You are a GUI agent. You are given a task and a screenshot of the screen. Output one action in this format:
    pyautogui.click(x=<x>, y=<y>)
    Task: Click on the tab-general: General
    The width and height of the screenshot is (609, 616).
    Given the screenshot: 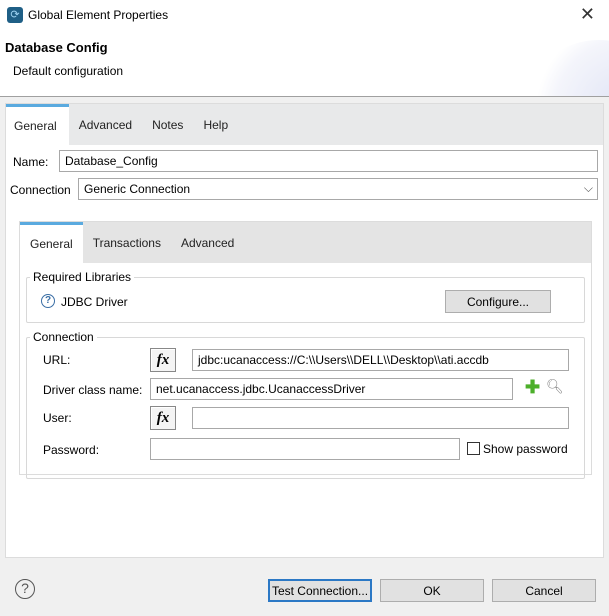 What is the action you would take?
    pyautogui.click(x=37, y=124)
    